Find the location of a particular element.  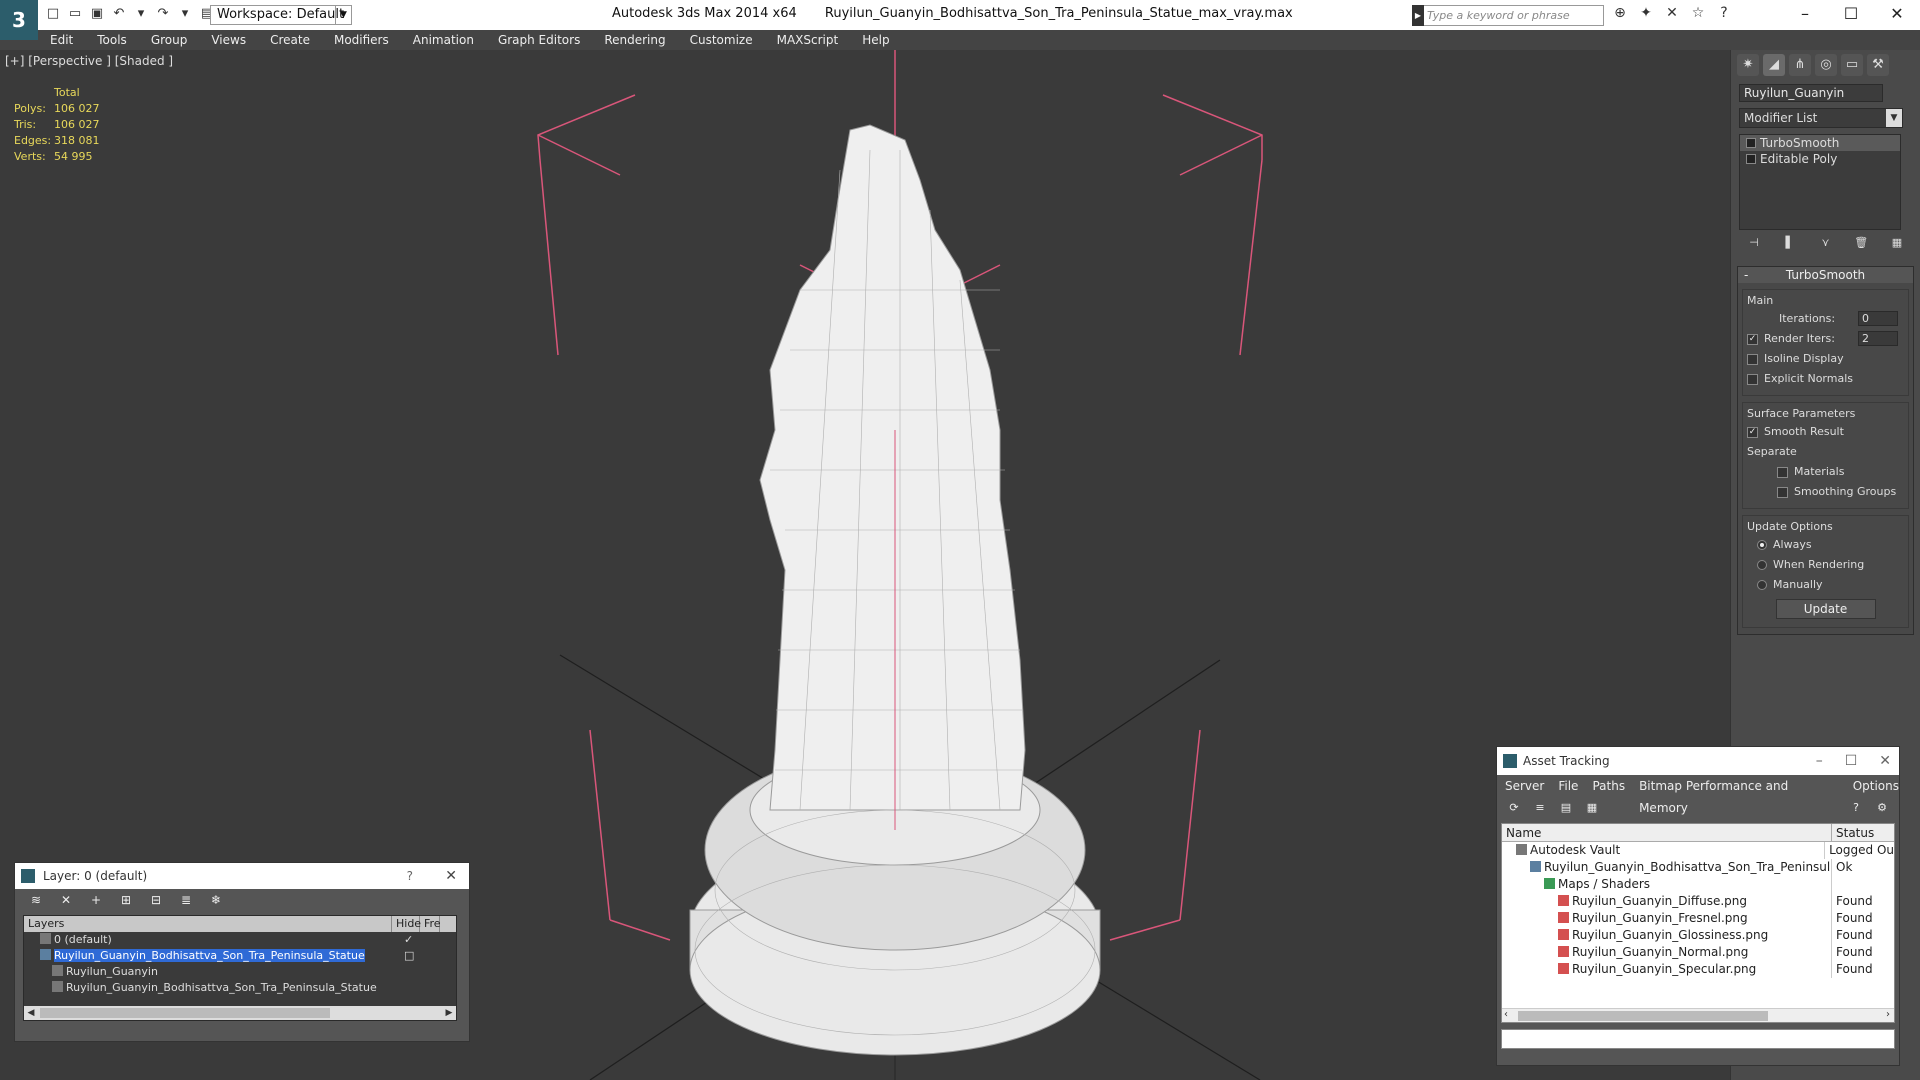

always-radio is located at coordinates (1762, 545).